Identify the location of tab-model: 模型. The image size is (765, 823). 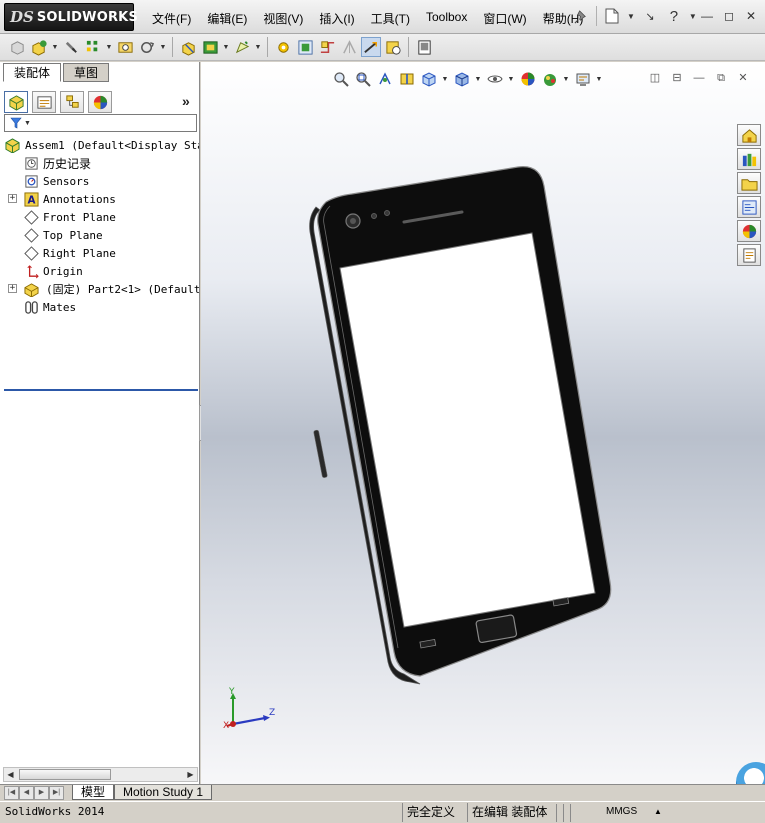
(93, 792).